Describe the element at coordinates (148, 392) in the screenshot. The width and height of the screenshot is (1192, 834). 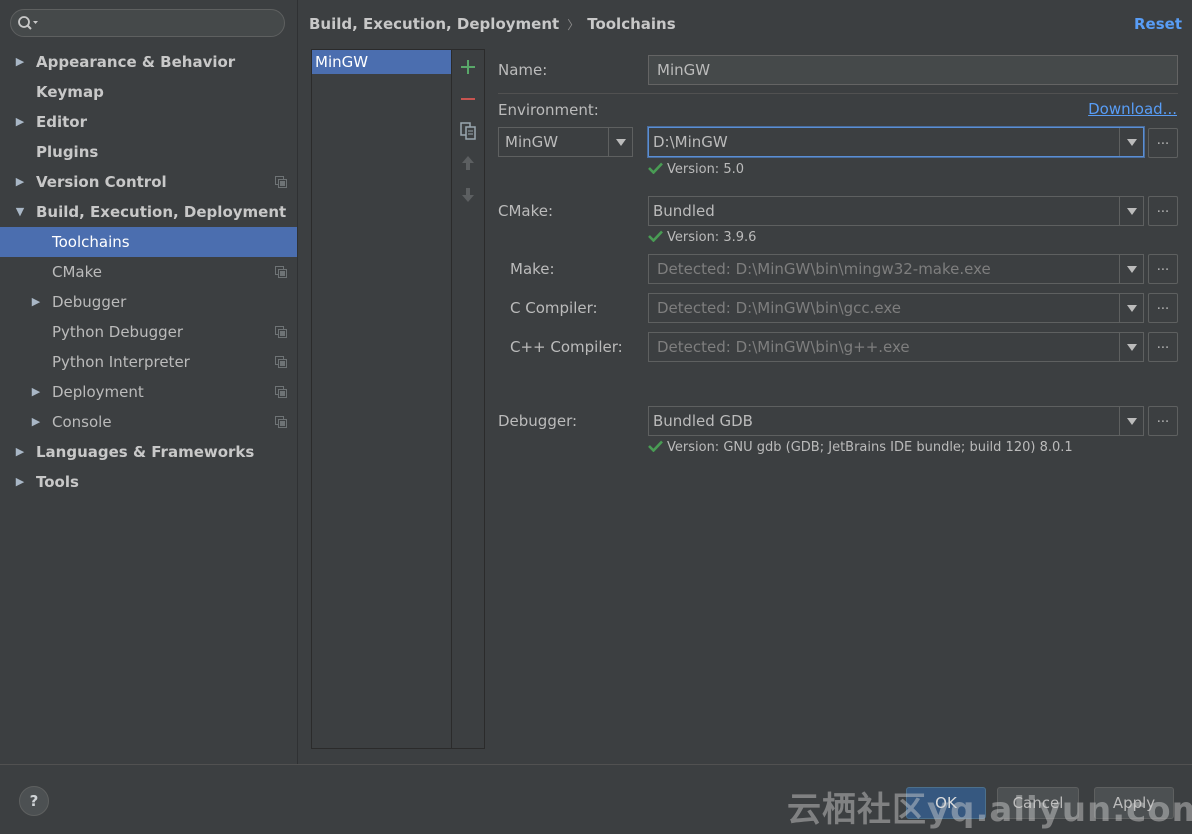
I see `tree-item-deployment: ▶ Deployment` at that location.